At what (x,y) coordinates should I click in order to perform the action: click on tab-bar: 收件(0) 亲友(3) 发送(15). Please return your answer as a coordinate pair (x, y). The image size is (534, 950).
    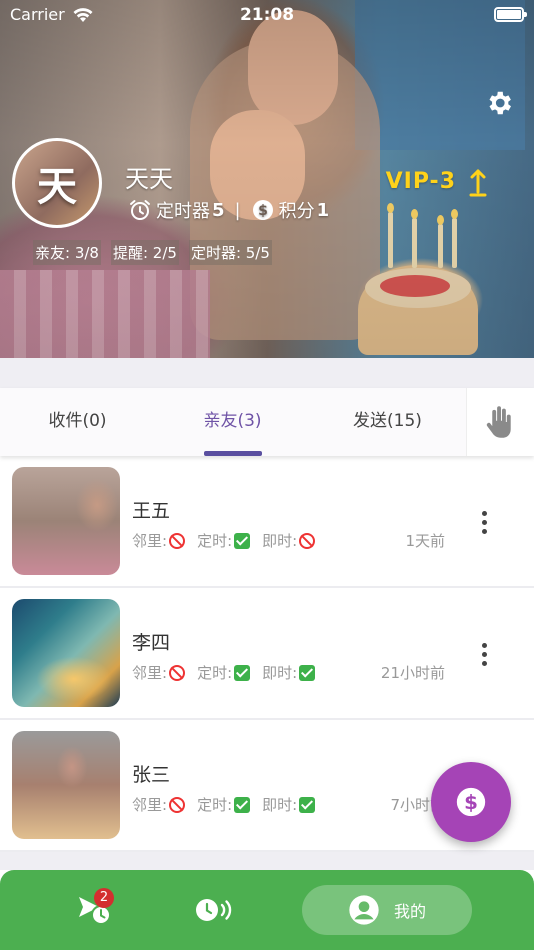
    Looking at the image, I should click on (267, 422).